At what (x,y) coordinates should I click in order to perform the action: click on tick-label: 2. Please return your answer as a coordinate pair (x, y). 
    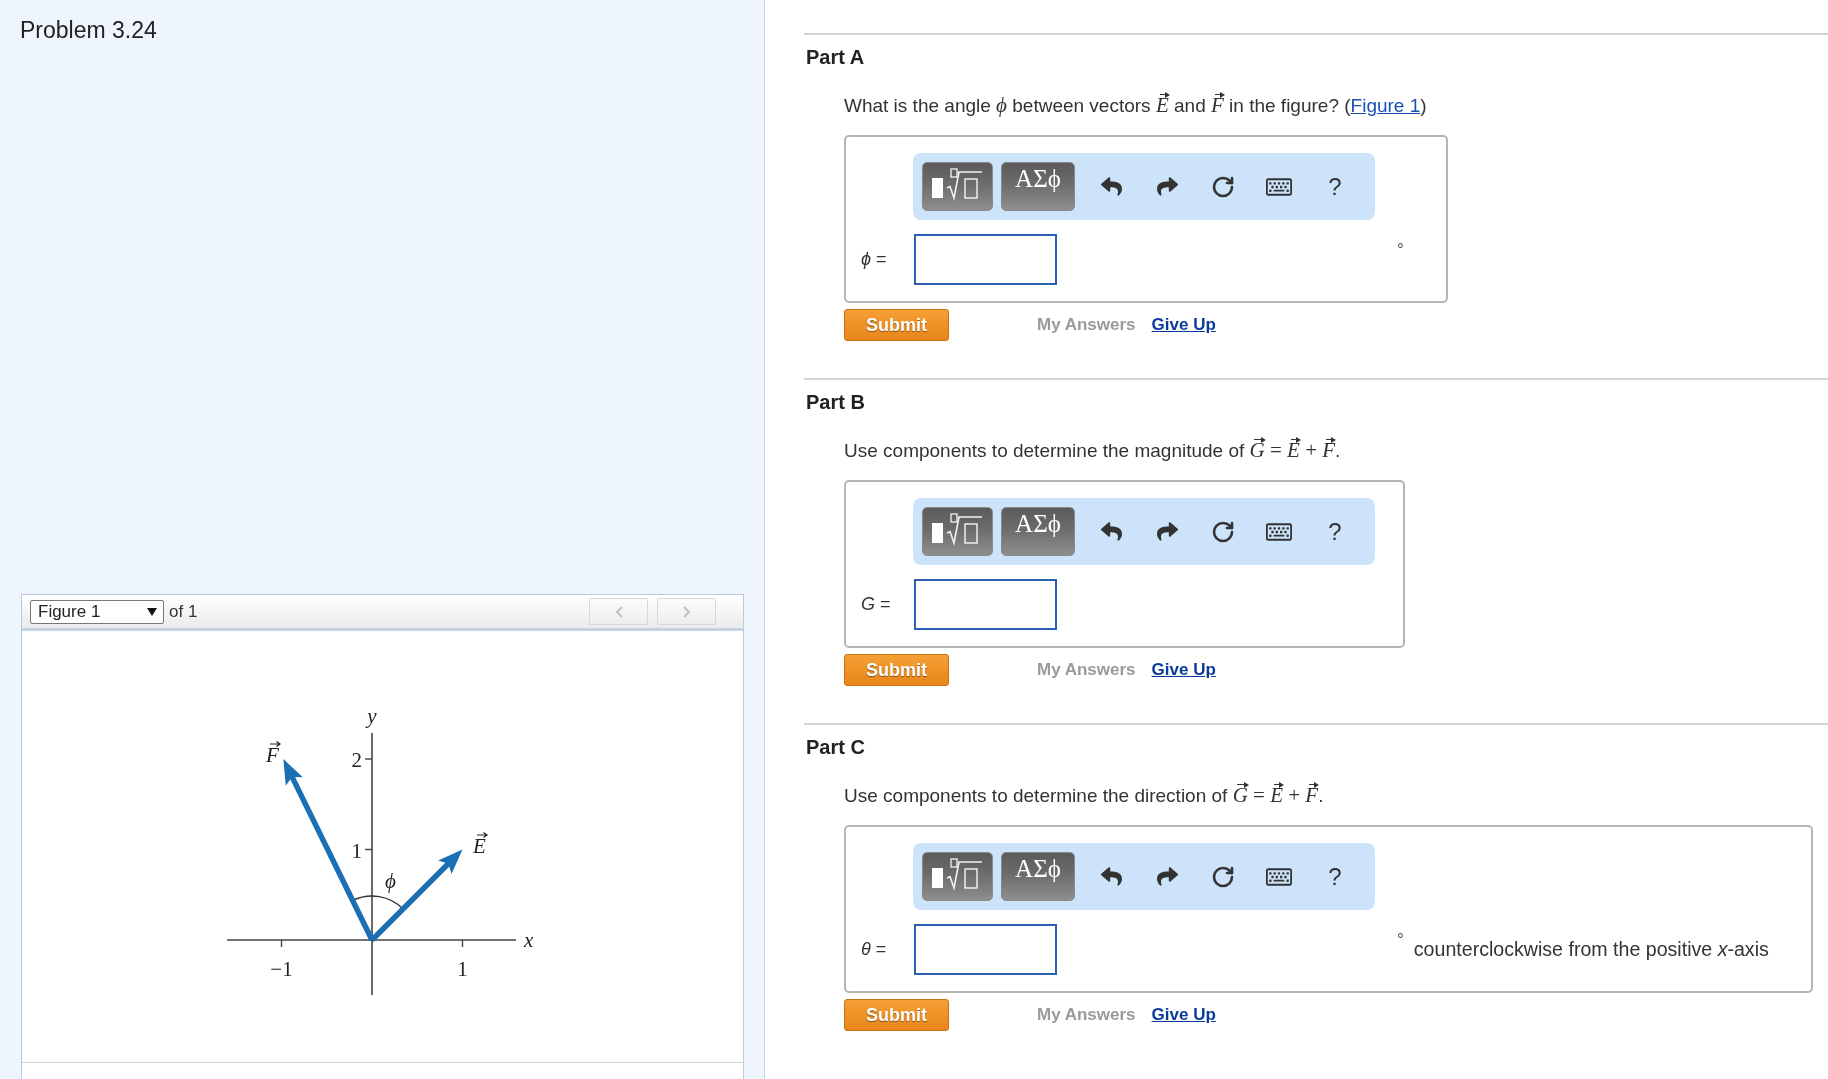
    Looking at the image, I should click on (356, 760).